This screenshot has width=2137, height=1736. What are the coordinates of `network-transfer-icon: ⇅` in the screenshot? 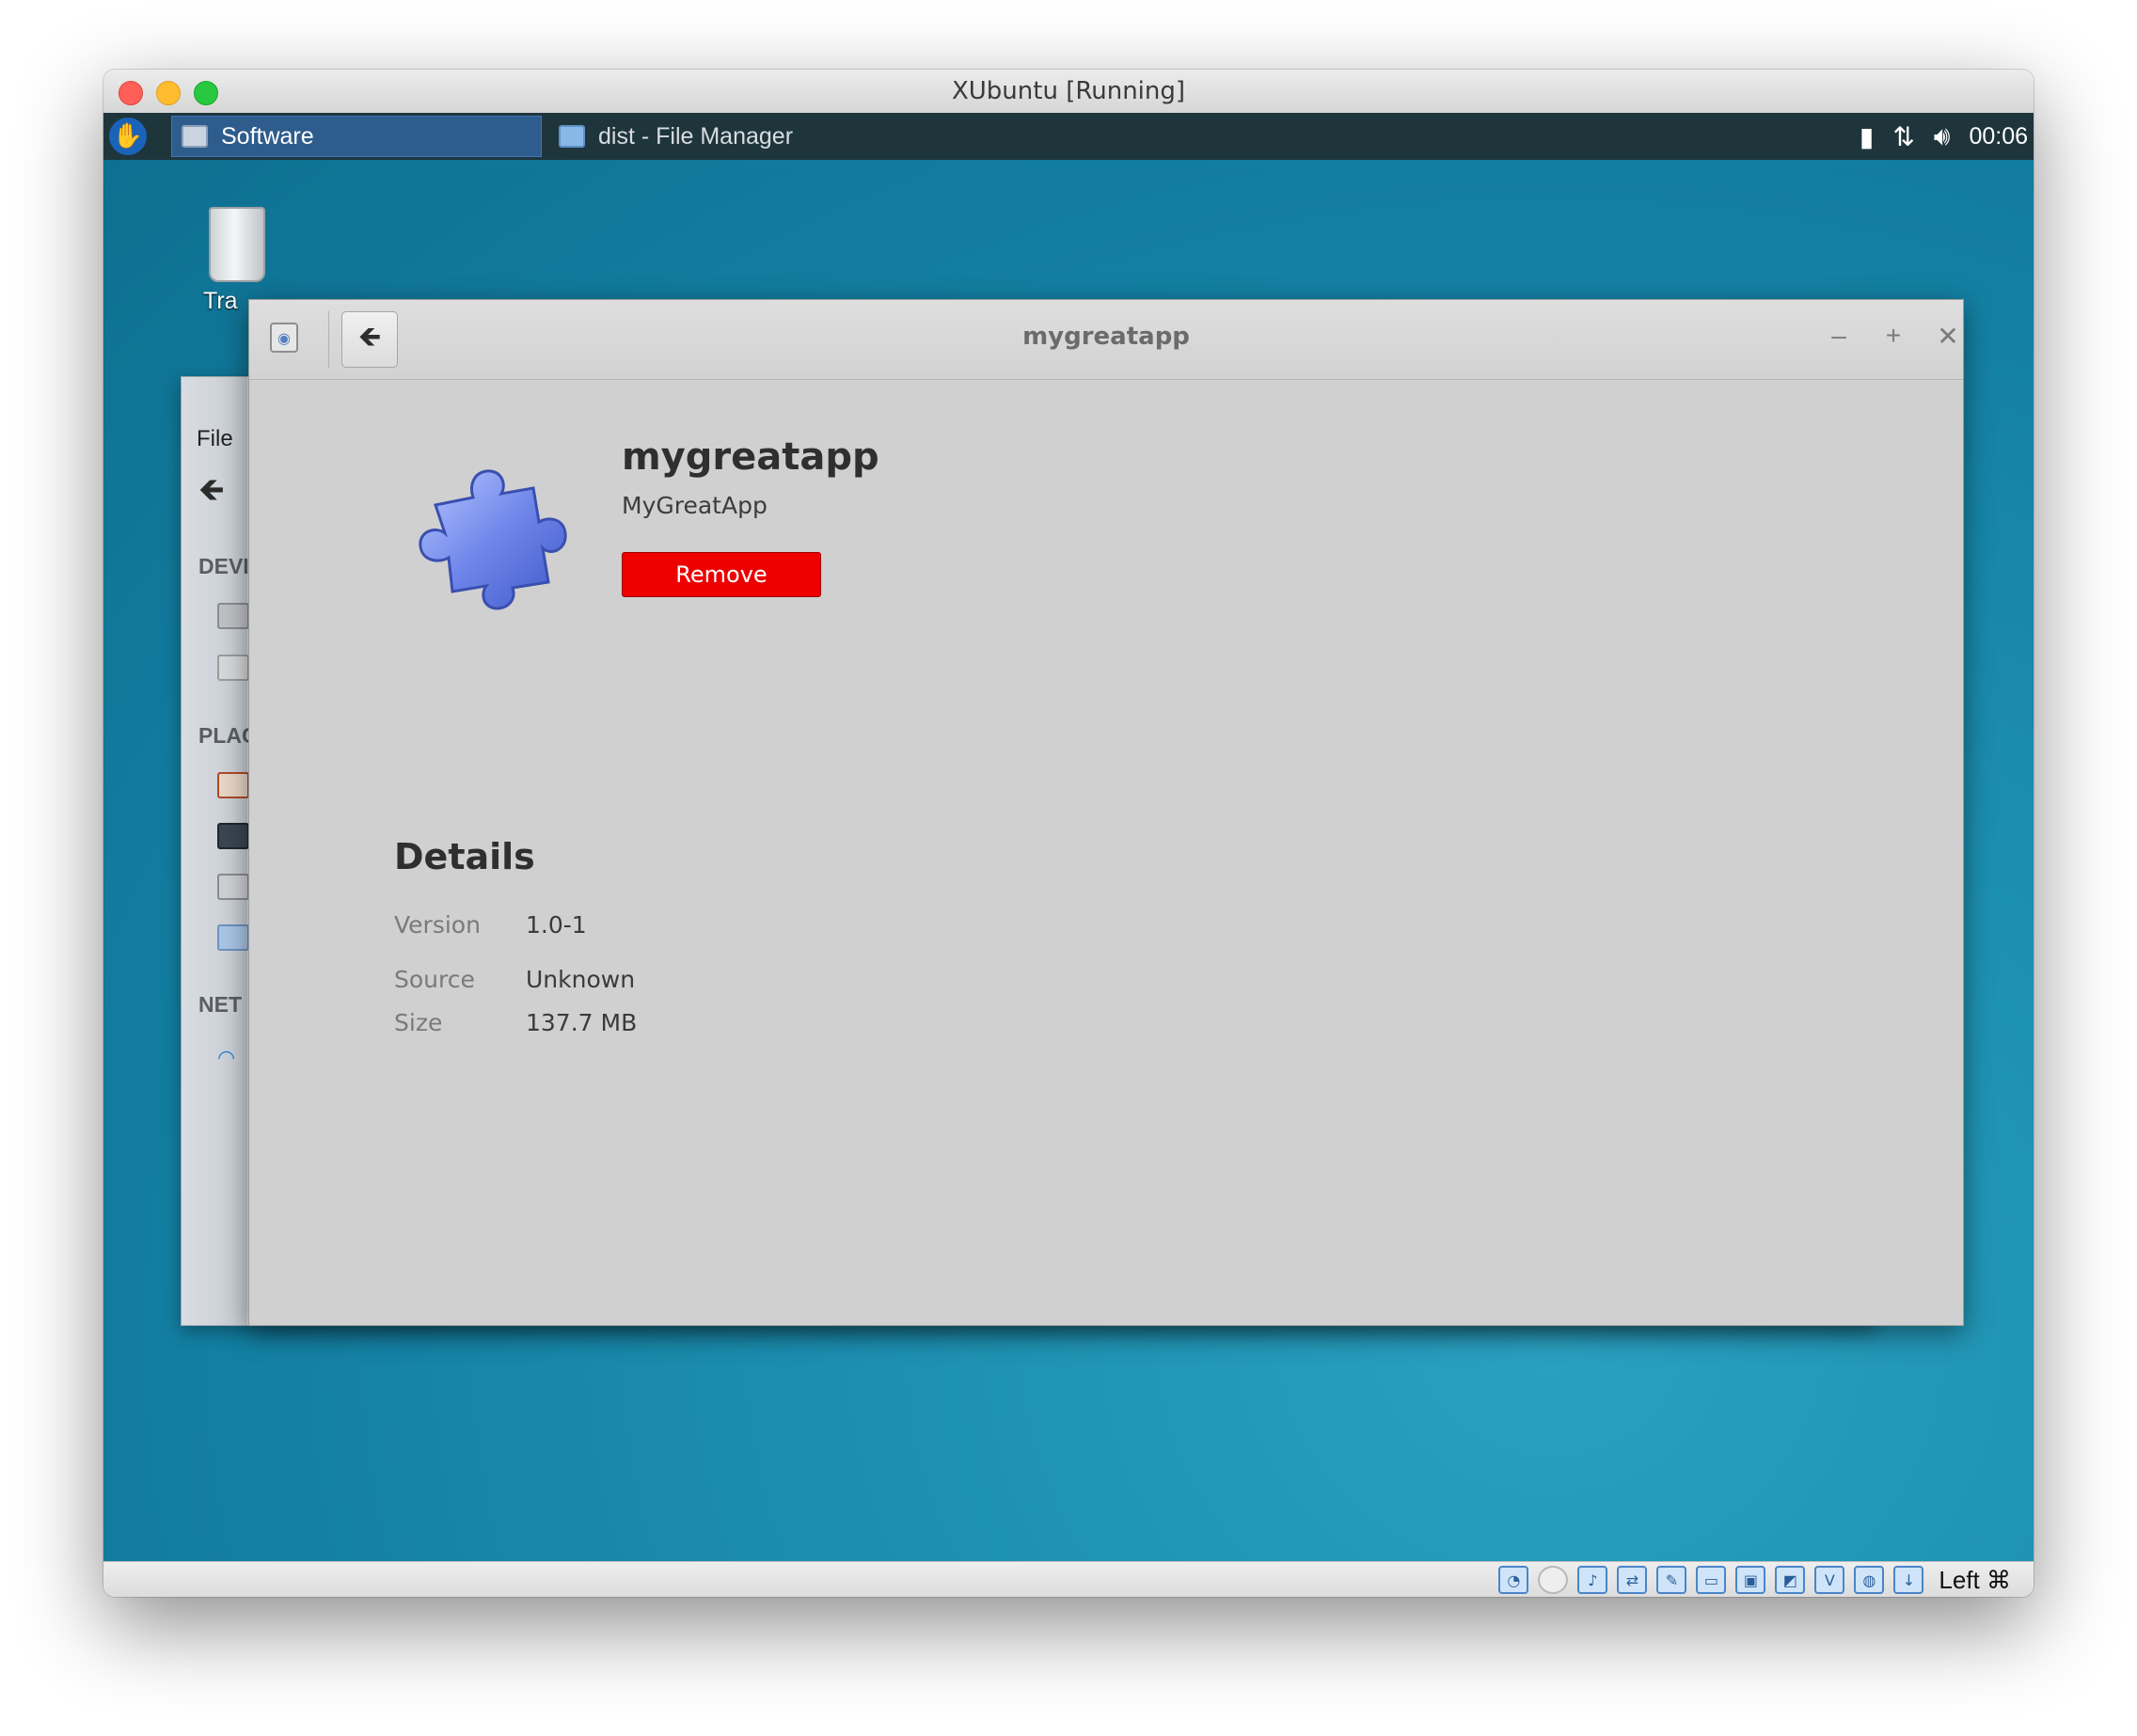 It's located at (1903, 136).